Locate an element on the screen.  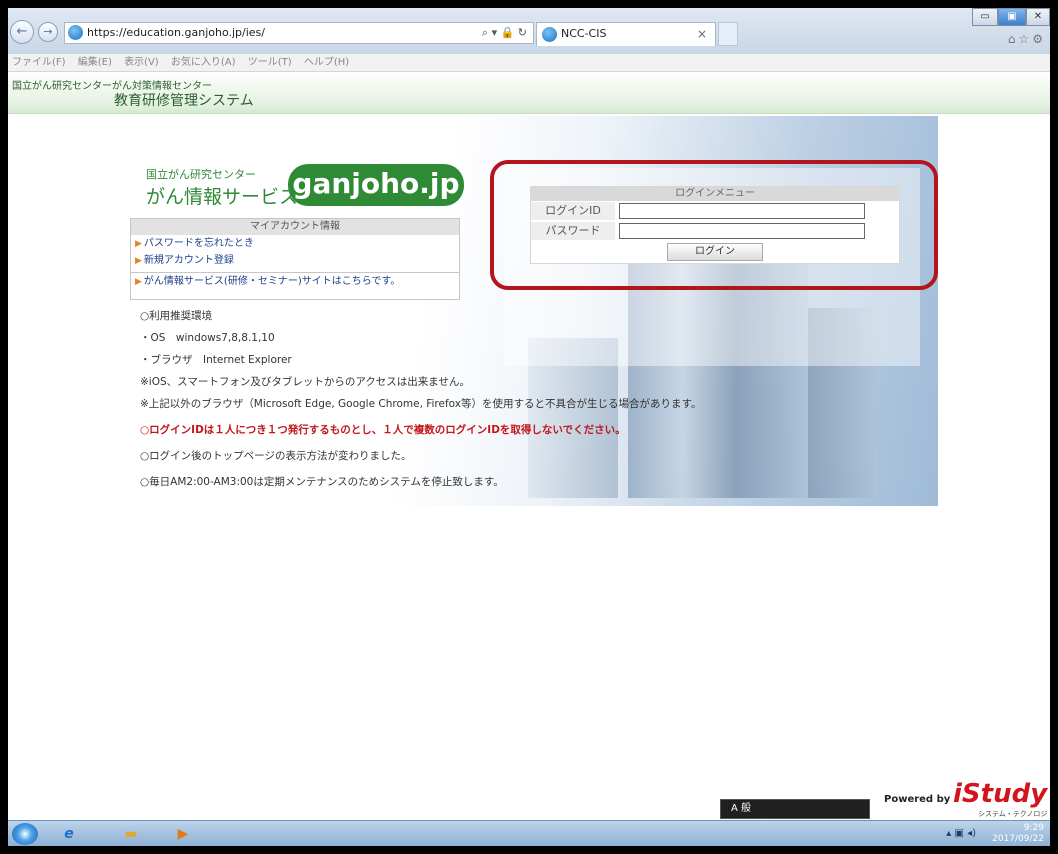
clock-date: 2017/09/22 is located at coordinates (1018, 839).